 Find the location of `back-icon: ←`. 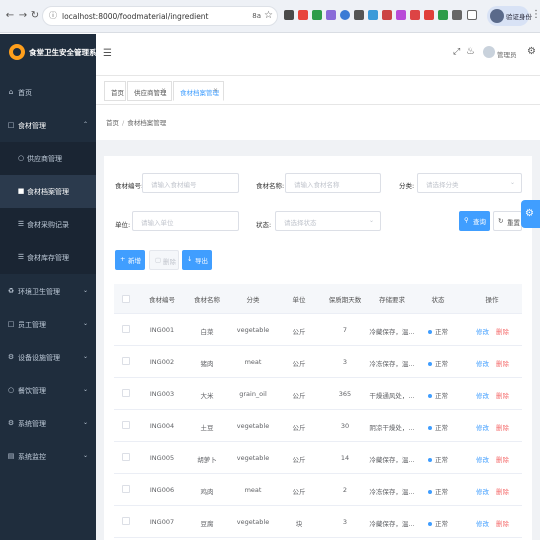

back-icon: ← is located at coordinates (10, 16).